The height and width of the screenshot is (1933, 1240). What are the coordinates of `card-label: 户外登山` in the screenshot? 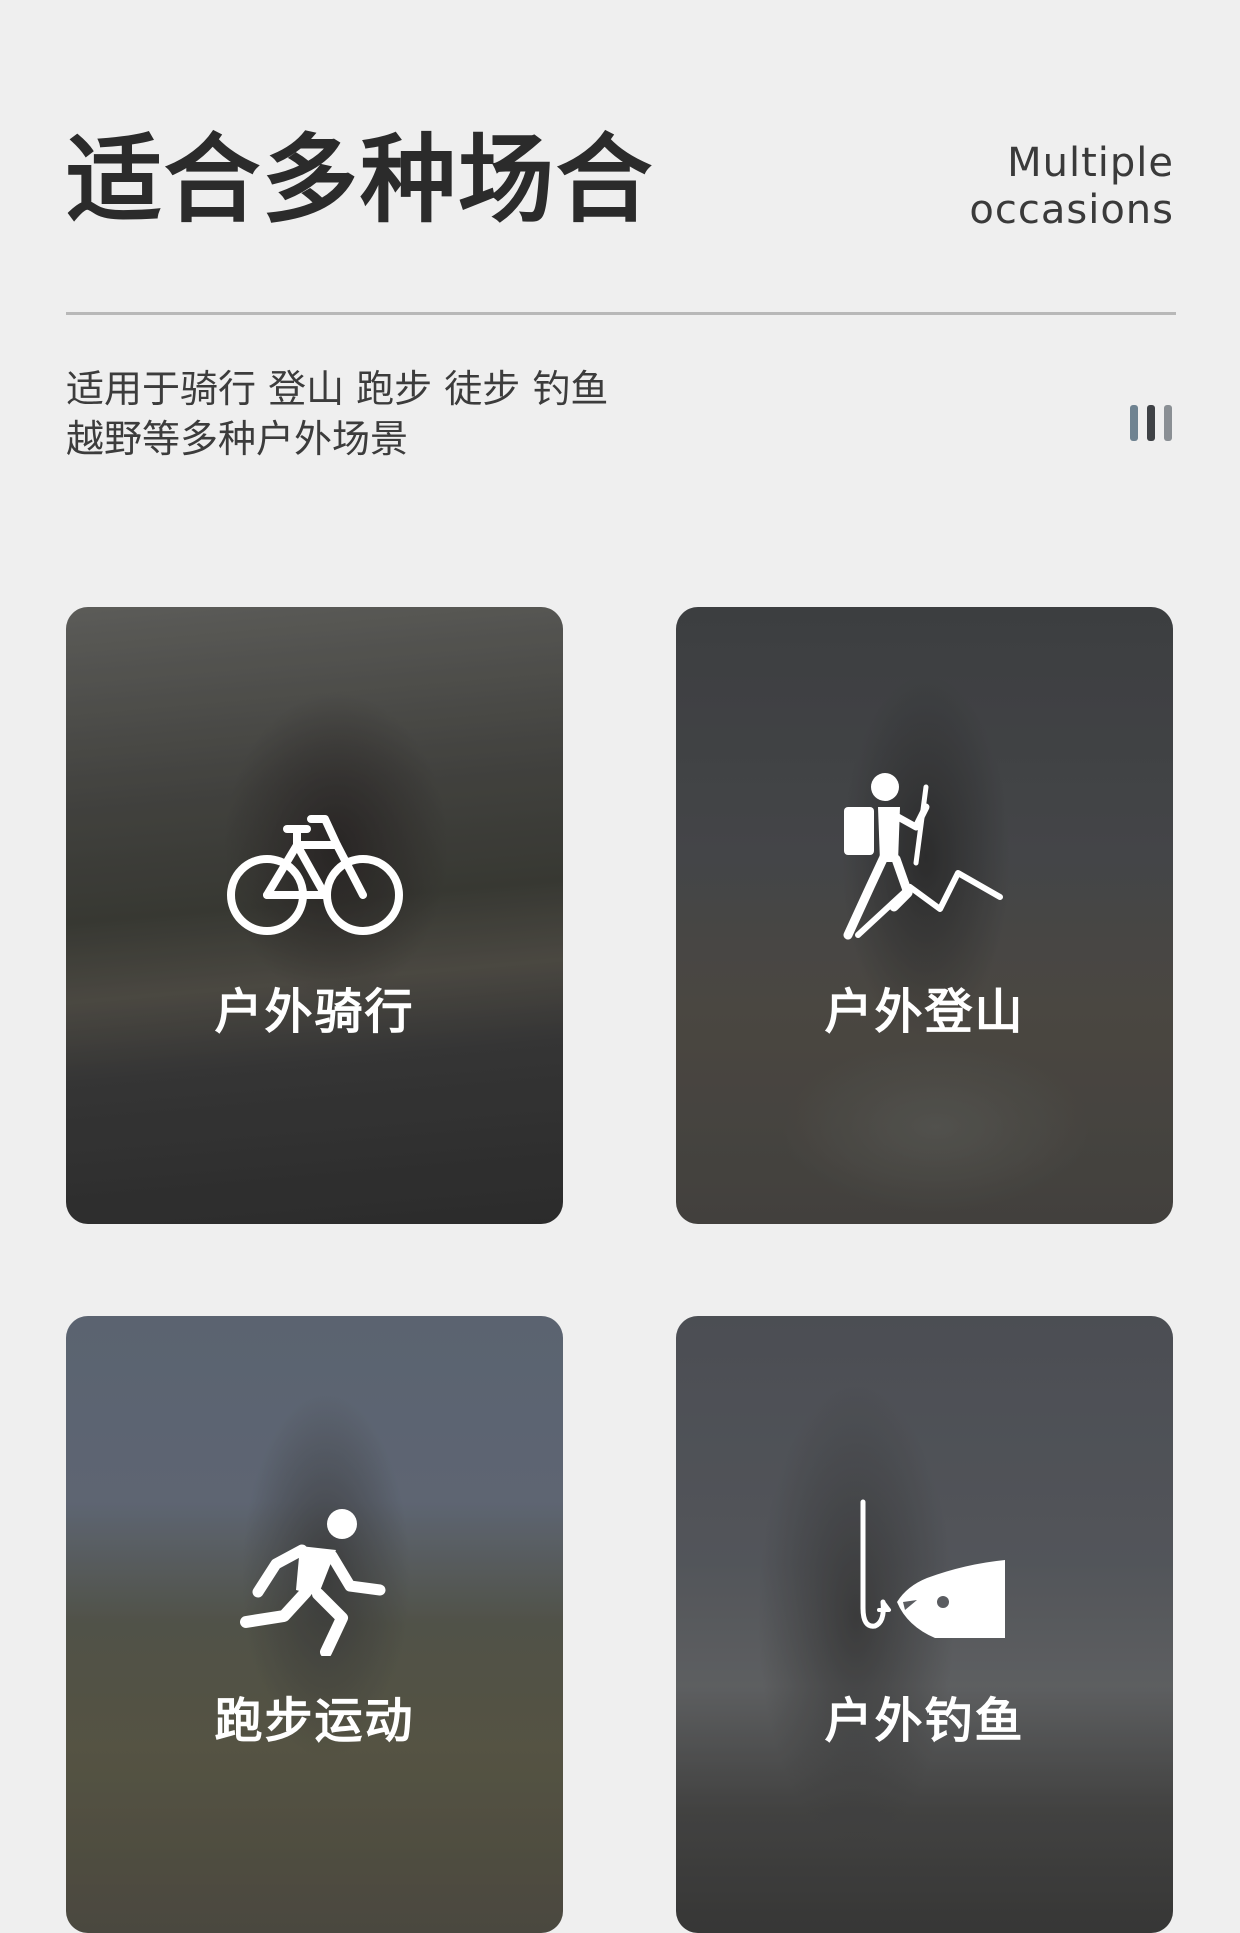 It's located at (924, 1012).